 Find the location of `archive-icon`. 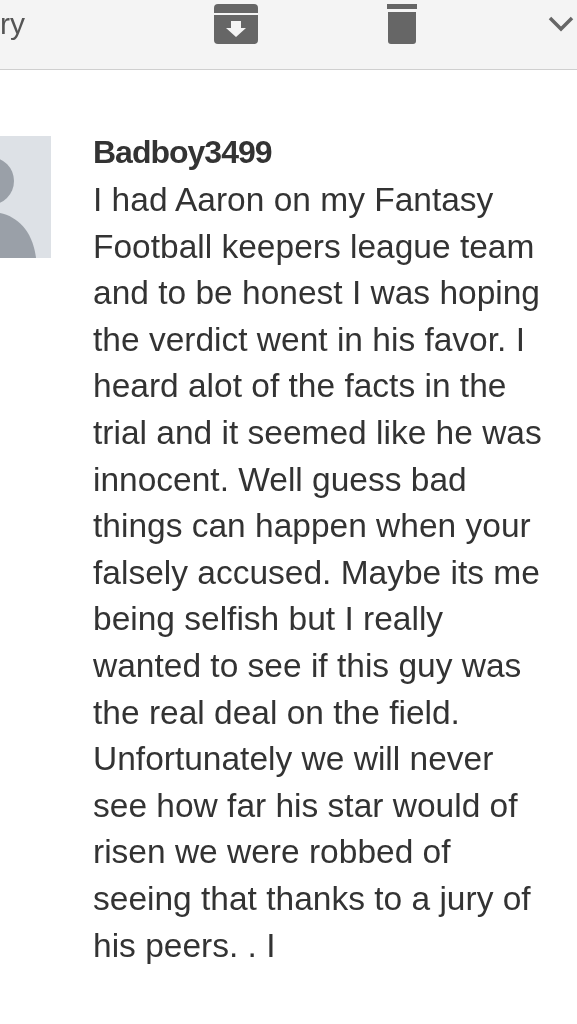

archive-icon is located at coordinates (236, 23).